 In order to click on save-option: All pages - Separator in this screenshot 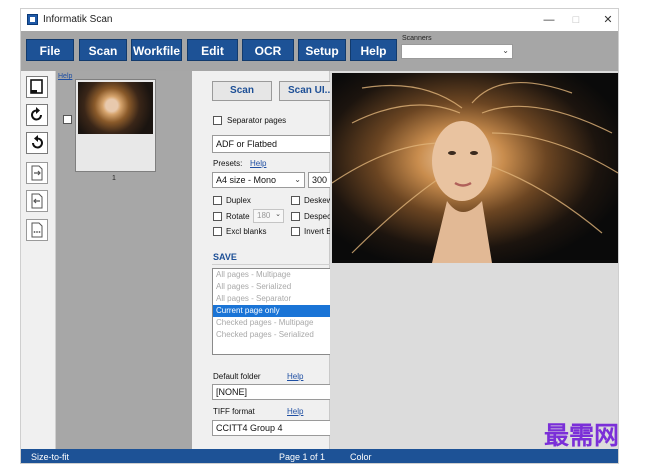, I will do `click(277, 299)`.